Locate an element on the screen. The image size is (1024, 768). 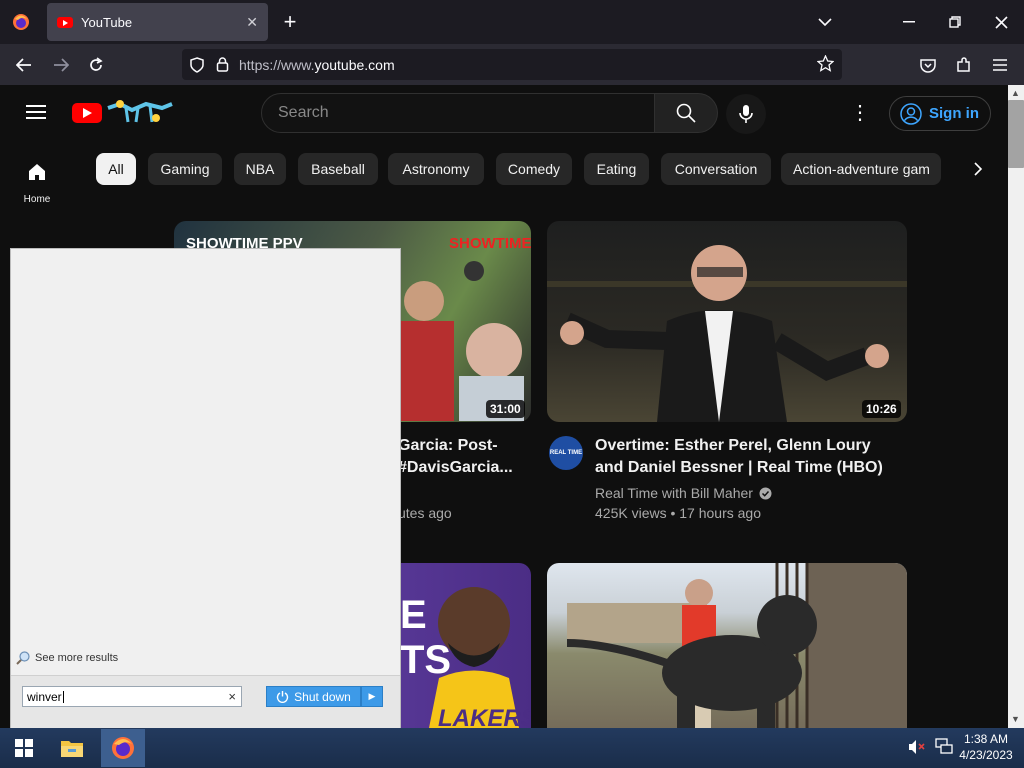
see-more-results-link: See more results is located at coordinates (67, 658).